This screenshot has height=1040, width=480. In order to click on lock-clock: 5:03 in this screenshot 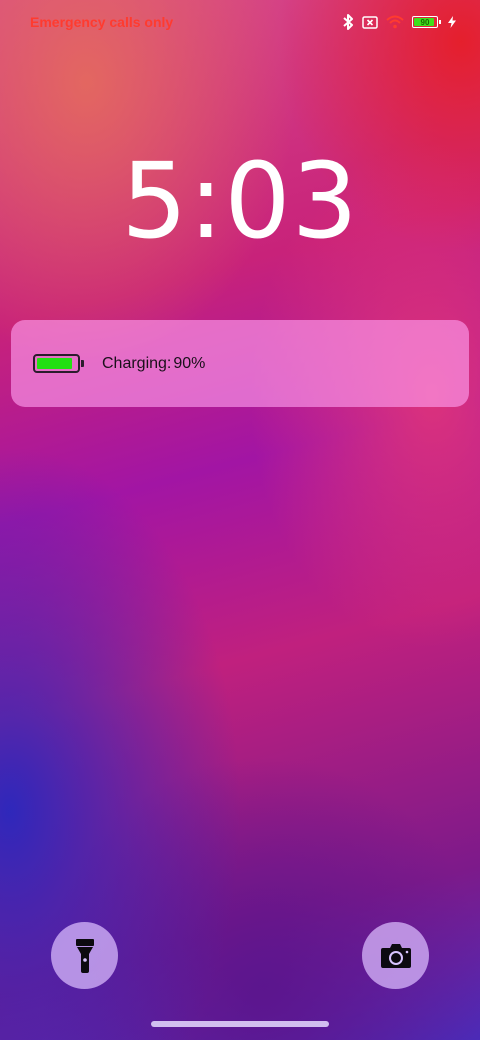, I will do `click(240, 201)`.